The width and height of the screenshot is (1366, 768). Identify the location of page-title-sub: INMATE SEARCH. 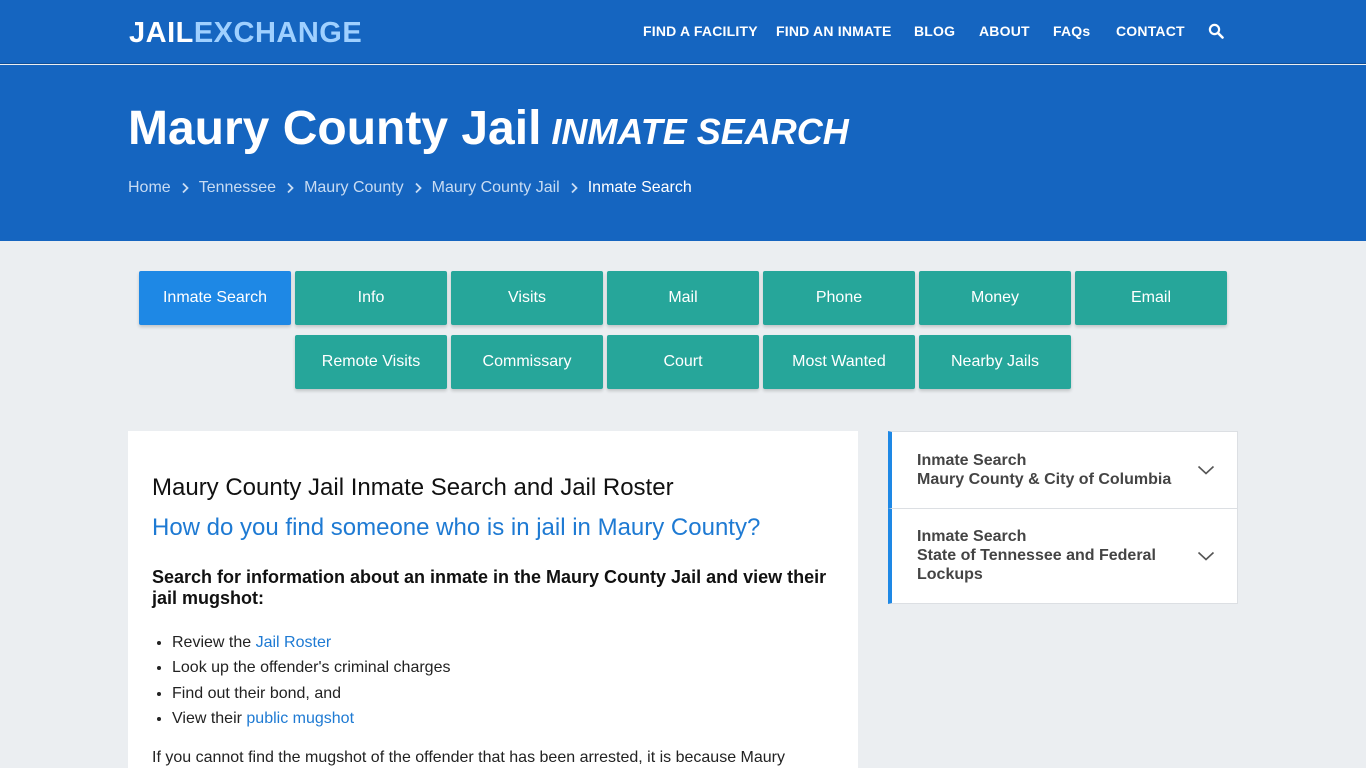
(700, 131).